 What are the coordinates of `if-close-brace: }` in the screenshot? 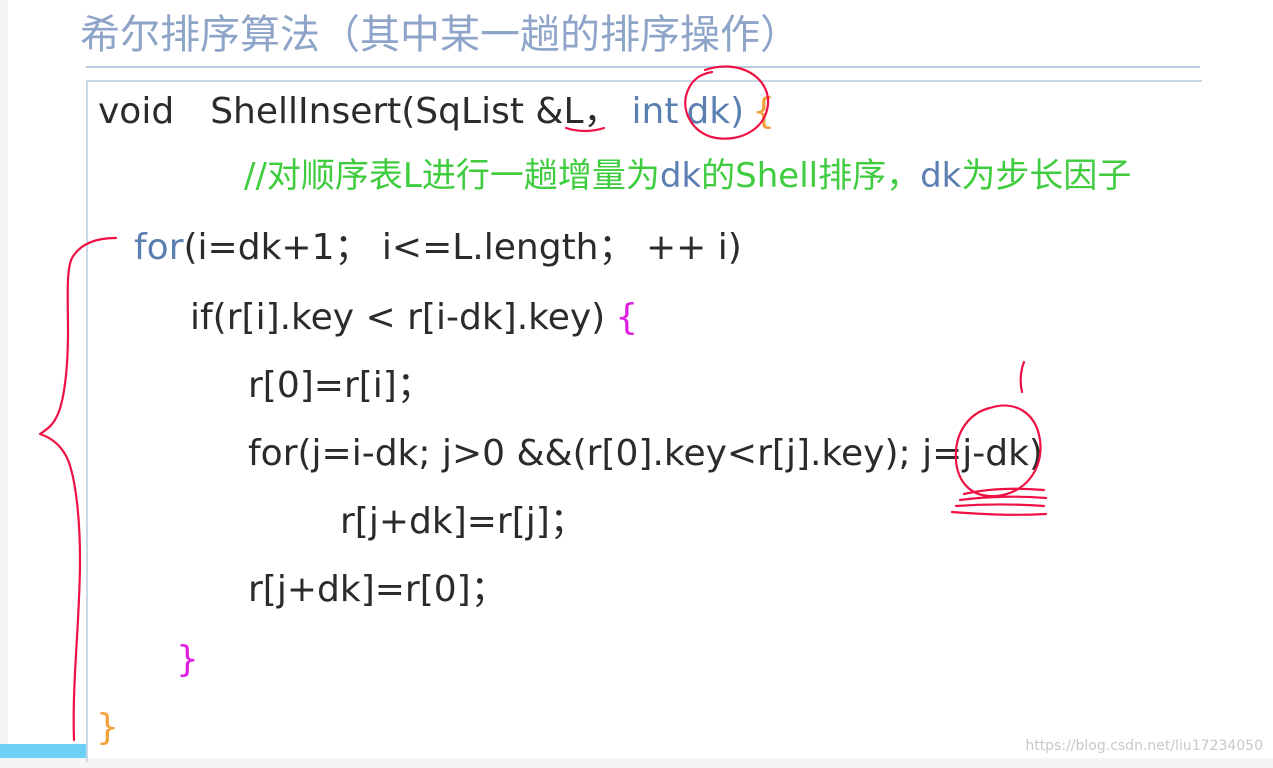 It's located at (187, 659).